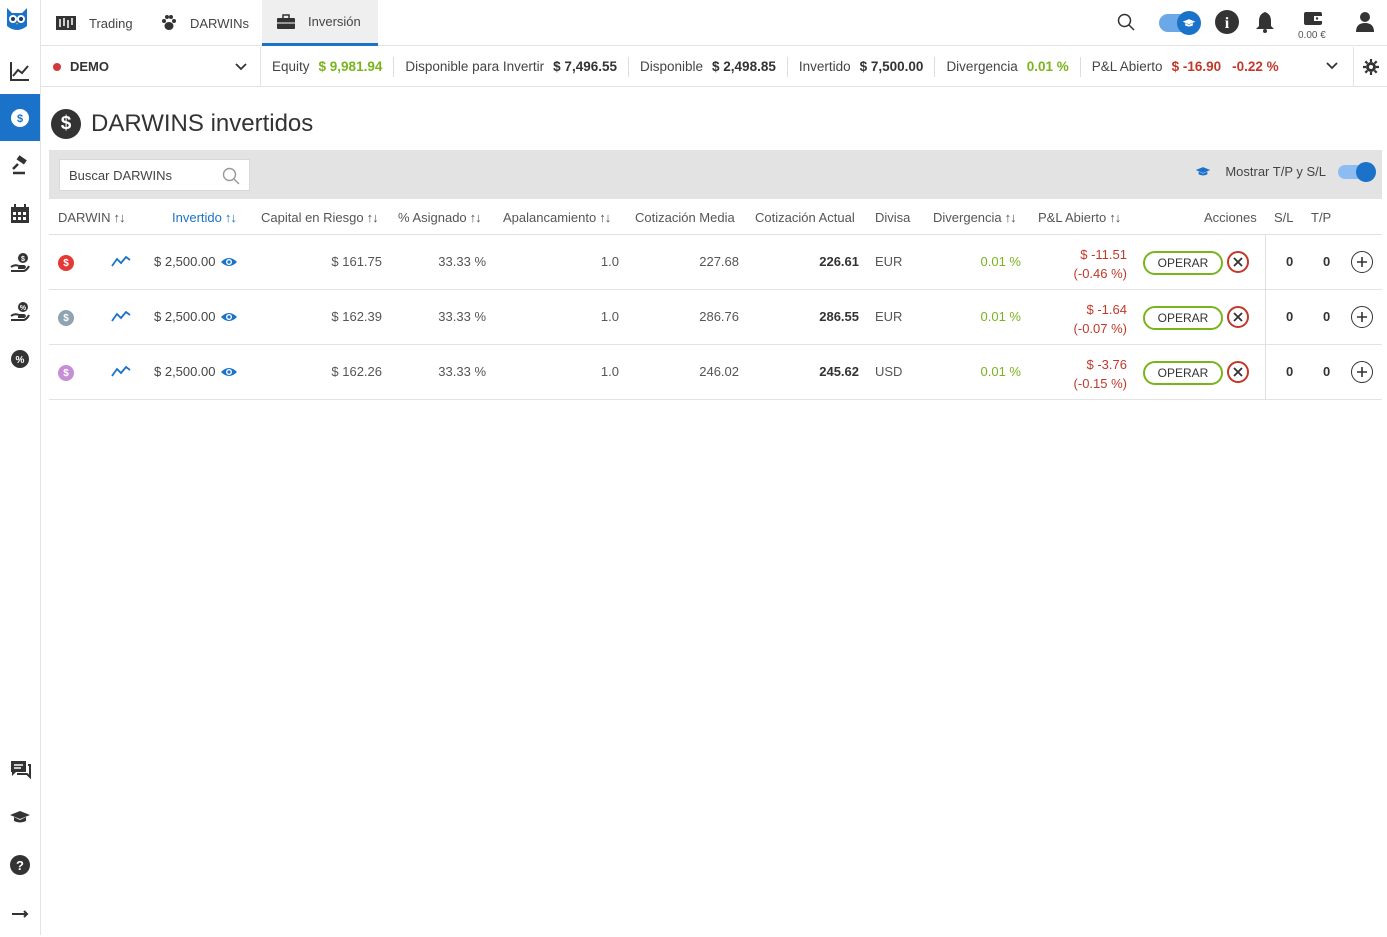  I want to click on sidebar-item-academy, so click(20, 816).